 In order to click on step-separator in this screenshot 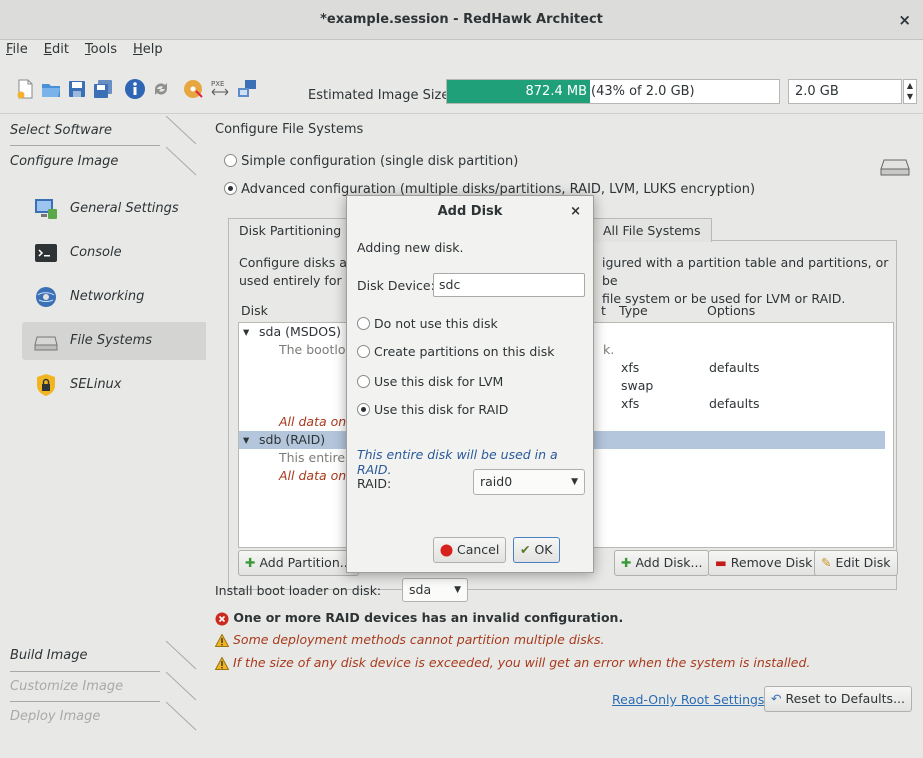, I will do `click(85, 145)`.